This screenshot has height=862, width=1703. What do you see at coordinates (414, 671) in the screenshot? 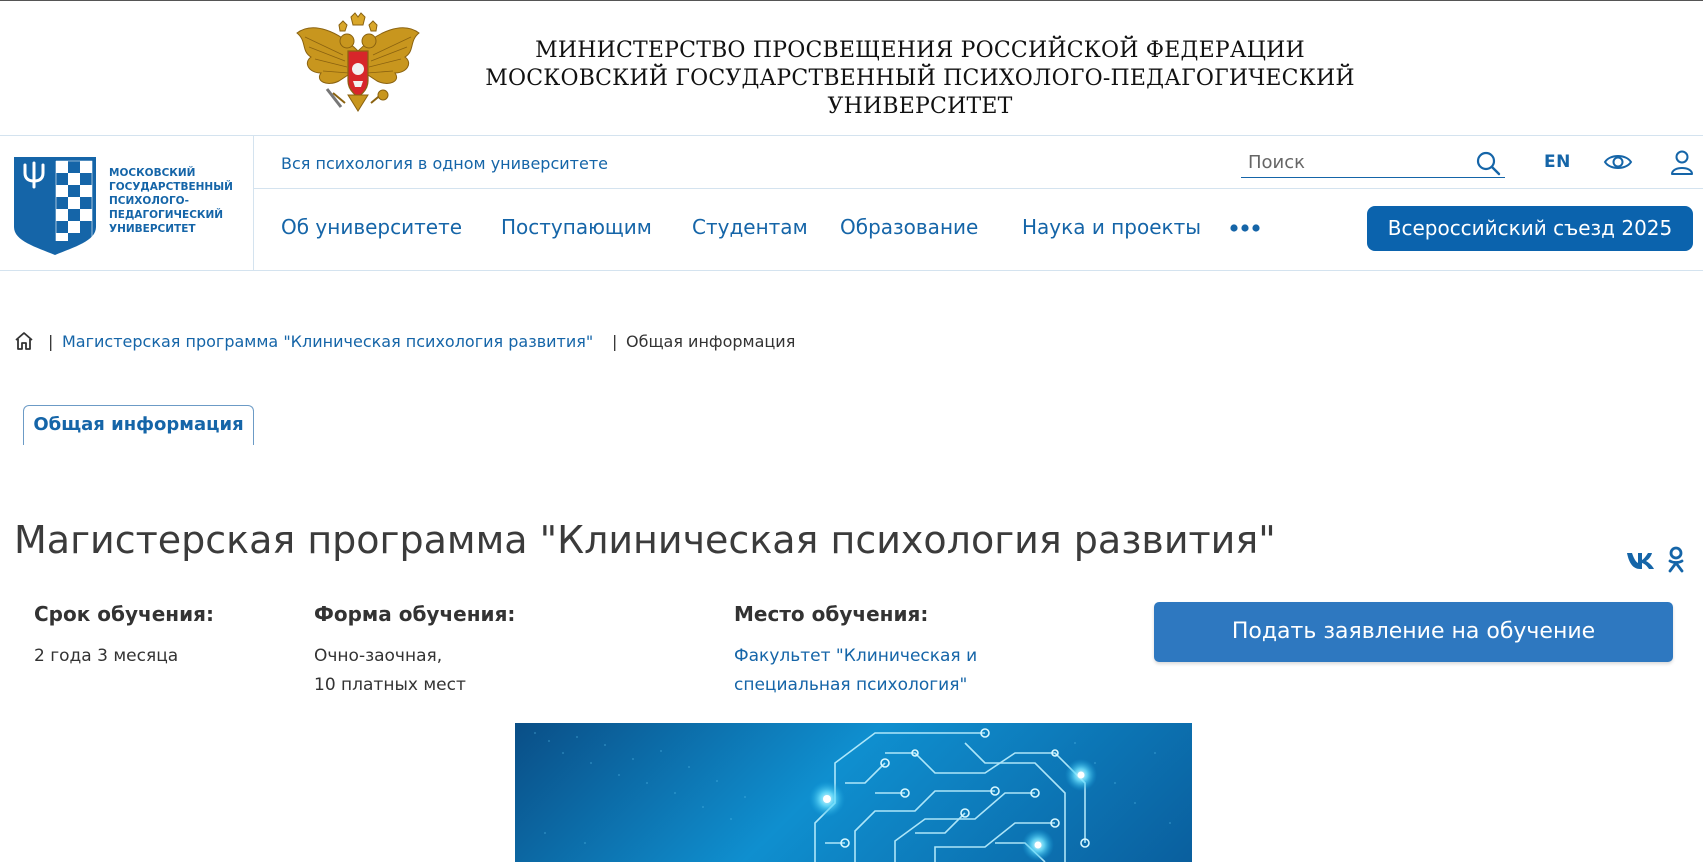
I see `study-form-value: Очно-заочная, 10 платных мест` at bounding box center [414, 671].